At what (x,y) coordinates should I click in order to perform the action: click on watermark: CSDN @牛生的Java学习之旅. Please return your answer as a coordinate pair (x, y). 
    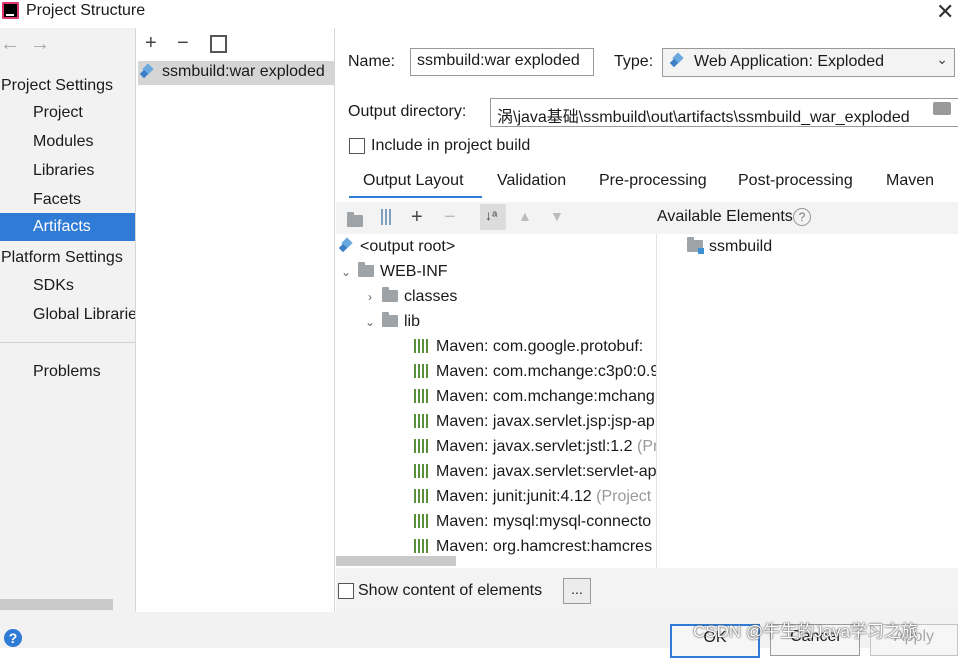
    Looking at the image, I should click on (806, 631).